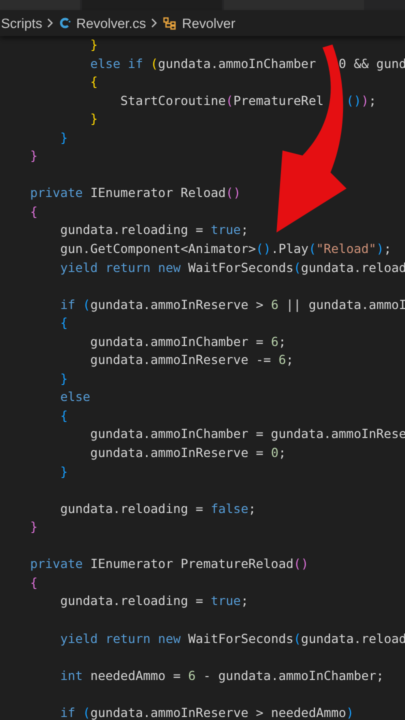 The width and height of the screenshot is (405, 720). Describe the element at coordinates (209, 23) in the screenshot. I see `breadcrumb-item: Revolver` at that location.